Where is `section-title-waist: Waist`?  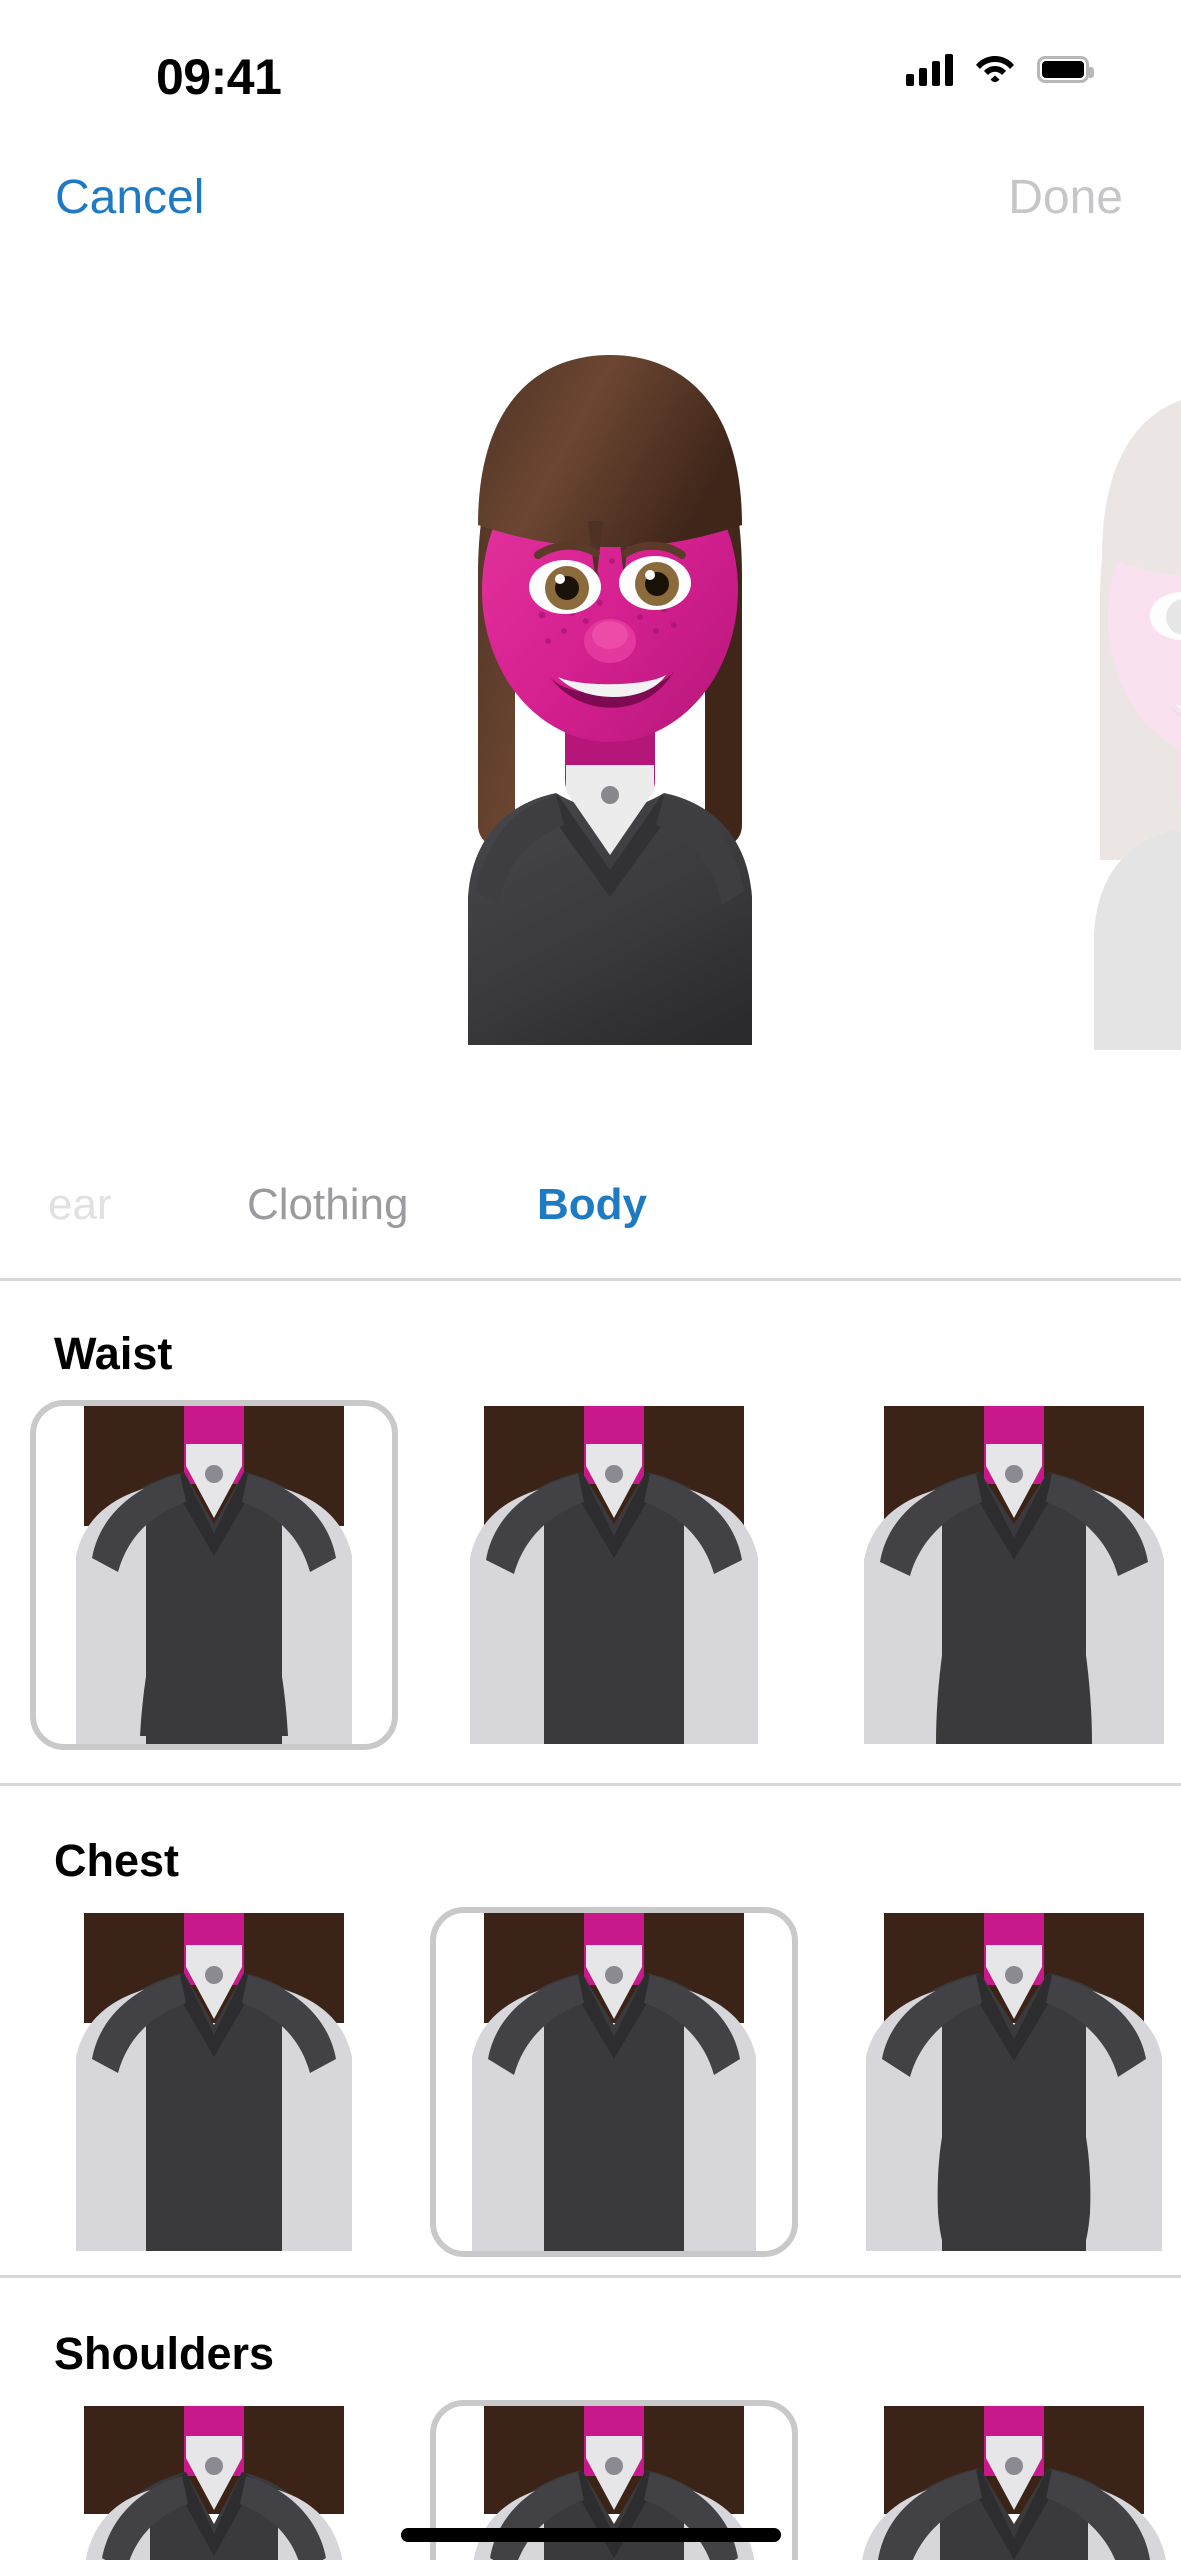 section-title-waist: Waist is located at coordinates (113, 1353).